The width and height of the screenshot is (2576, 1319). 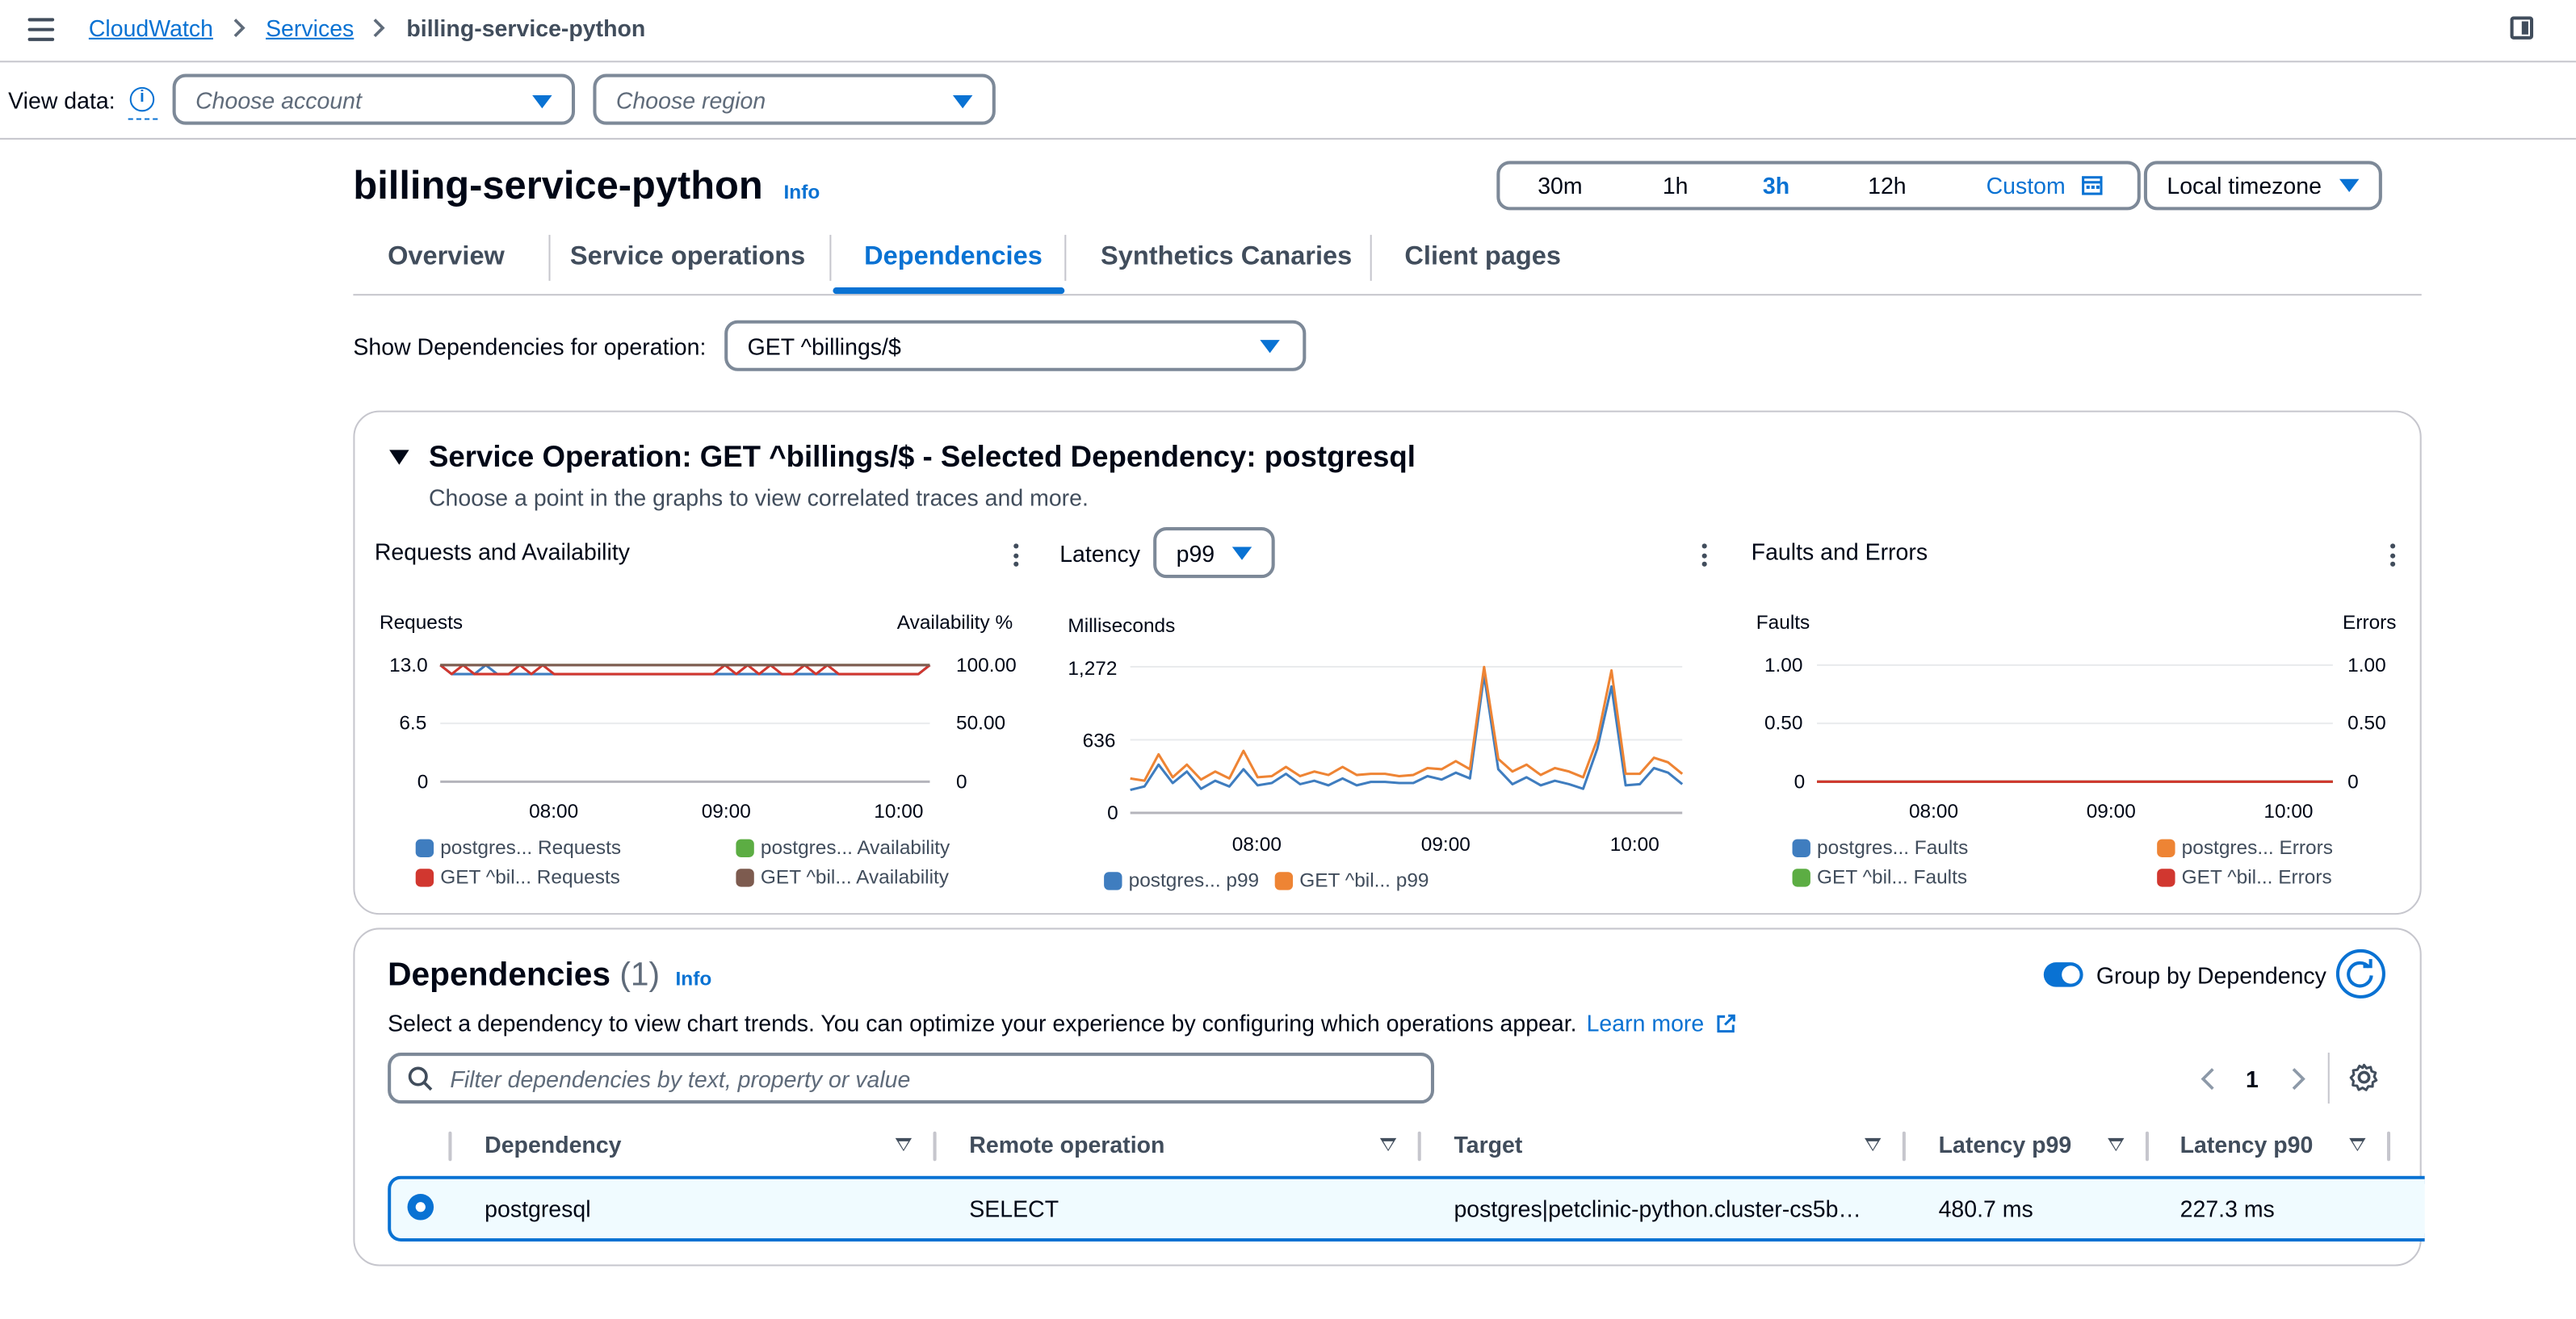 What do you see at coordinates (41, 29) in the screenshot?
I see `menu-icon` at bounding box center [41, 29].